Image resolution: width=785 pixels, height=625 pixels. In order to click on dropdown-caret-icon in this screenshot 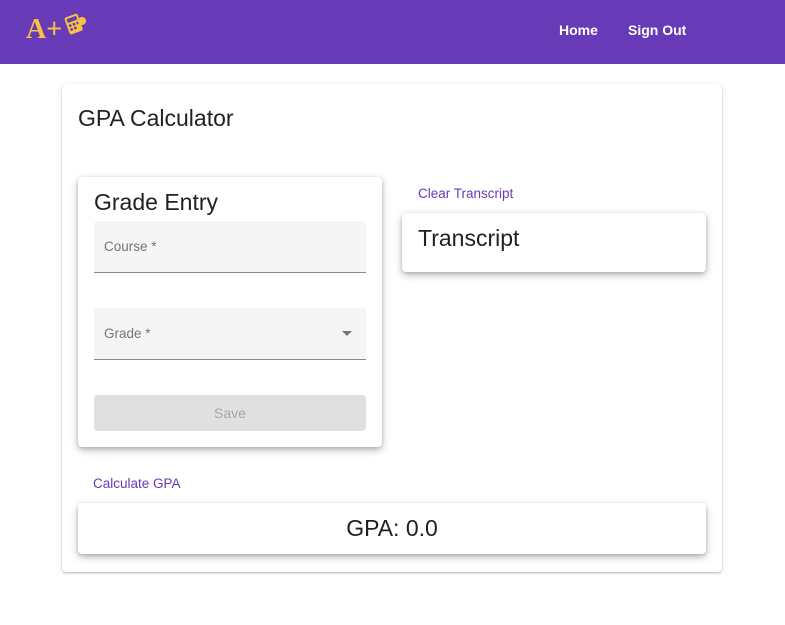, I will do `click(347, 333)`.